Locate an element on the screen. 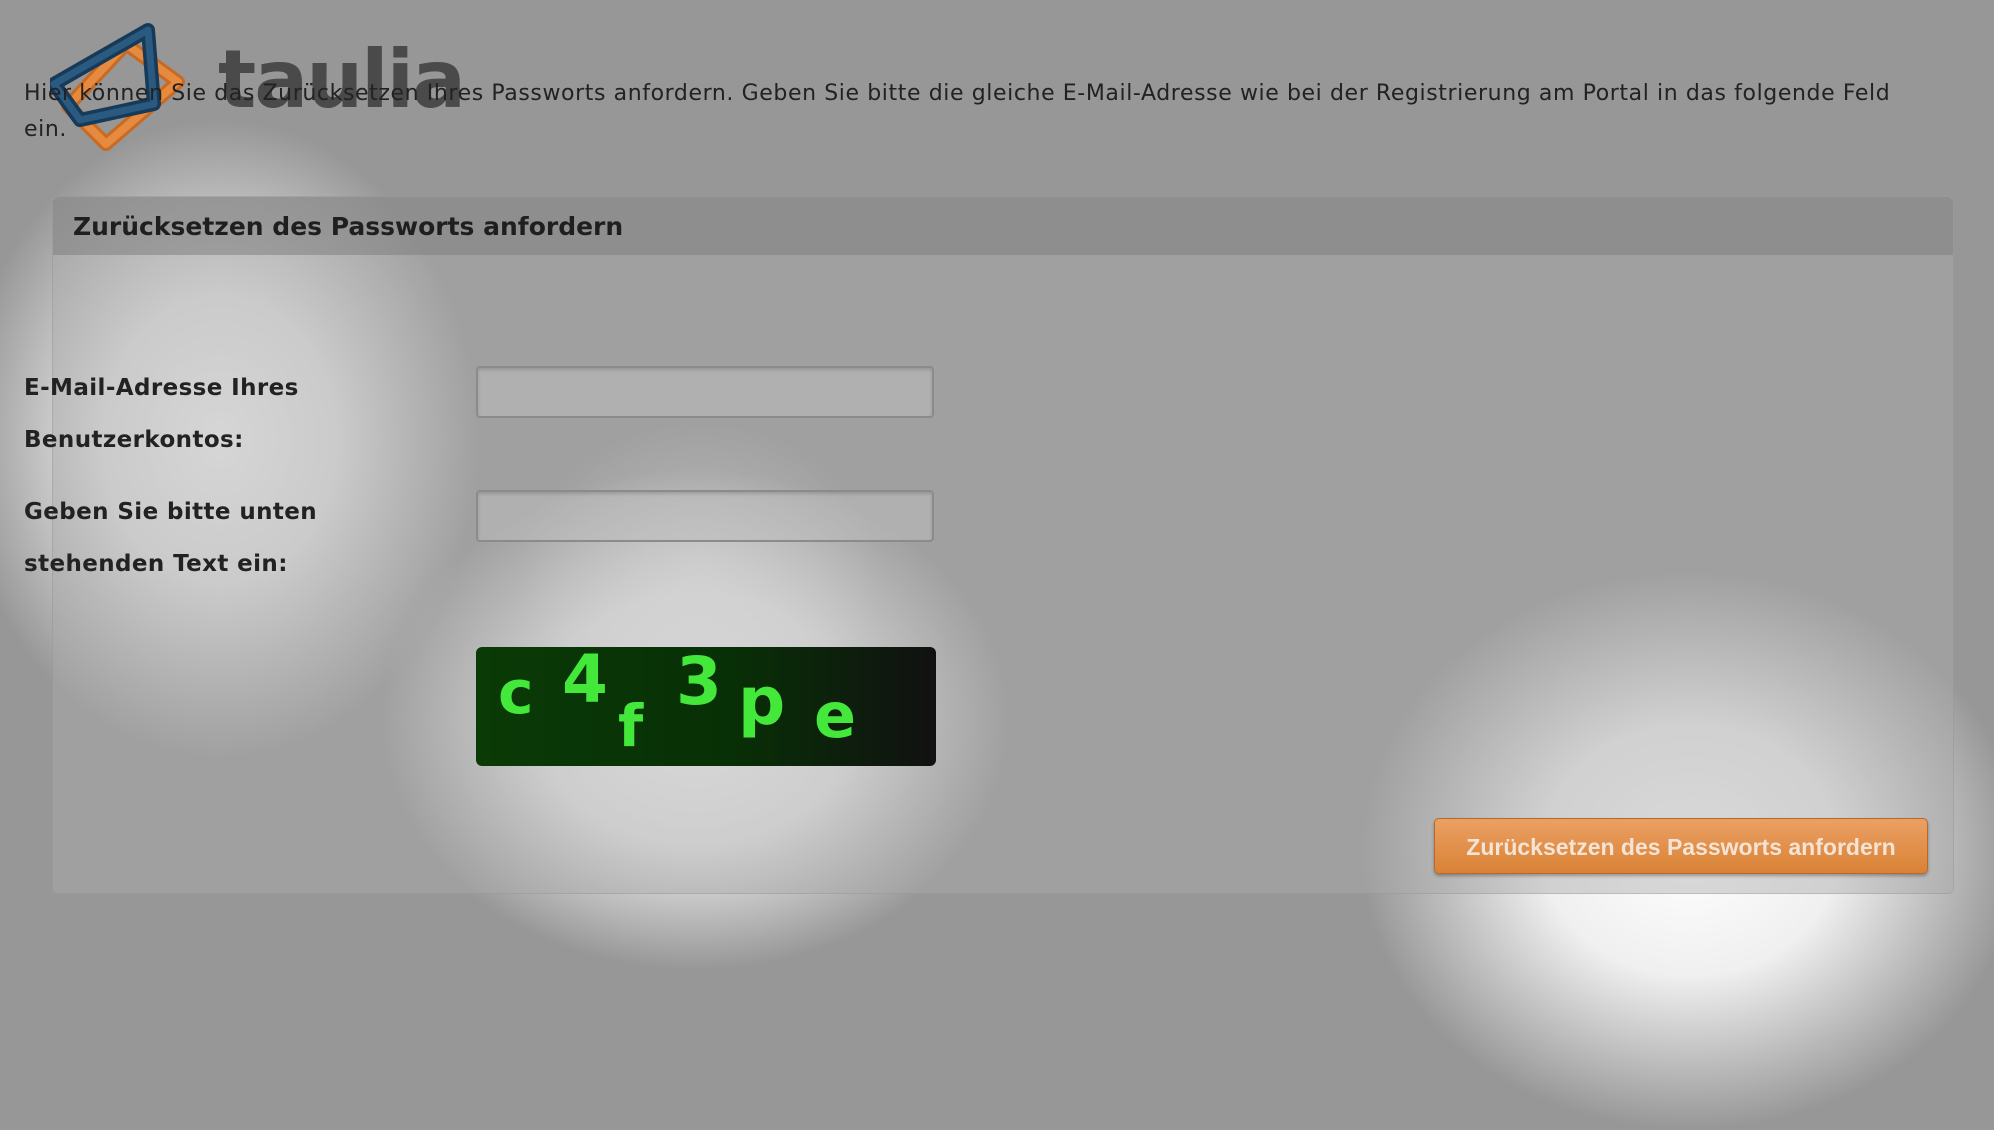  captcha-char: e is located at coordinates (835, 715).